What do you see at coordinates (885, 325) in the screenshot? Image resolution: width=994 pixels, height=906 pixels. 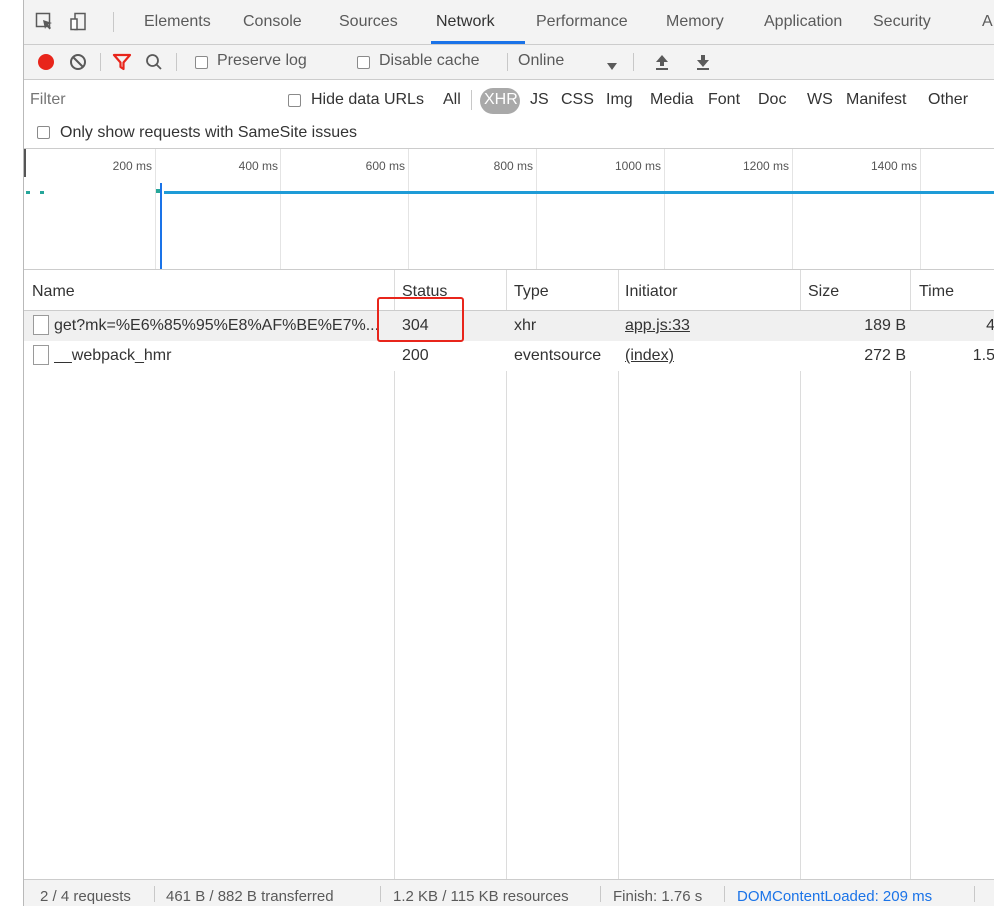 I see `request-size: 189 B` at bounding box center [885, 325].